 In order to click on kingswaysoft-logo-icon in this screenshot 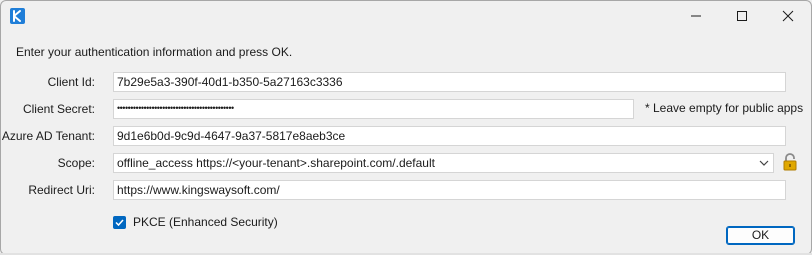, I will do `click(17, 16)`.